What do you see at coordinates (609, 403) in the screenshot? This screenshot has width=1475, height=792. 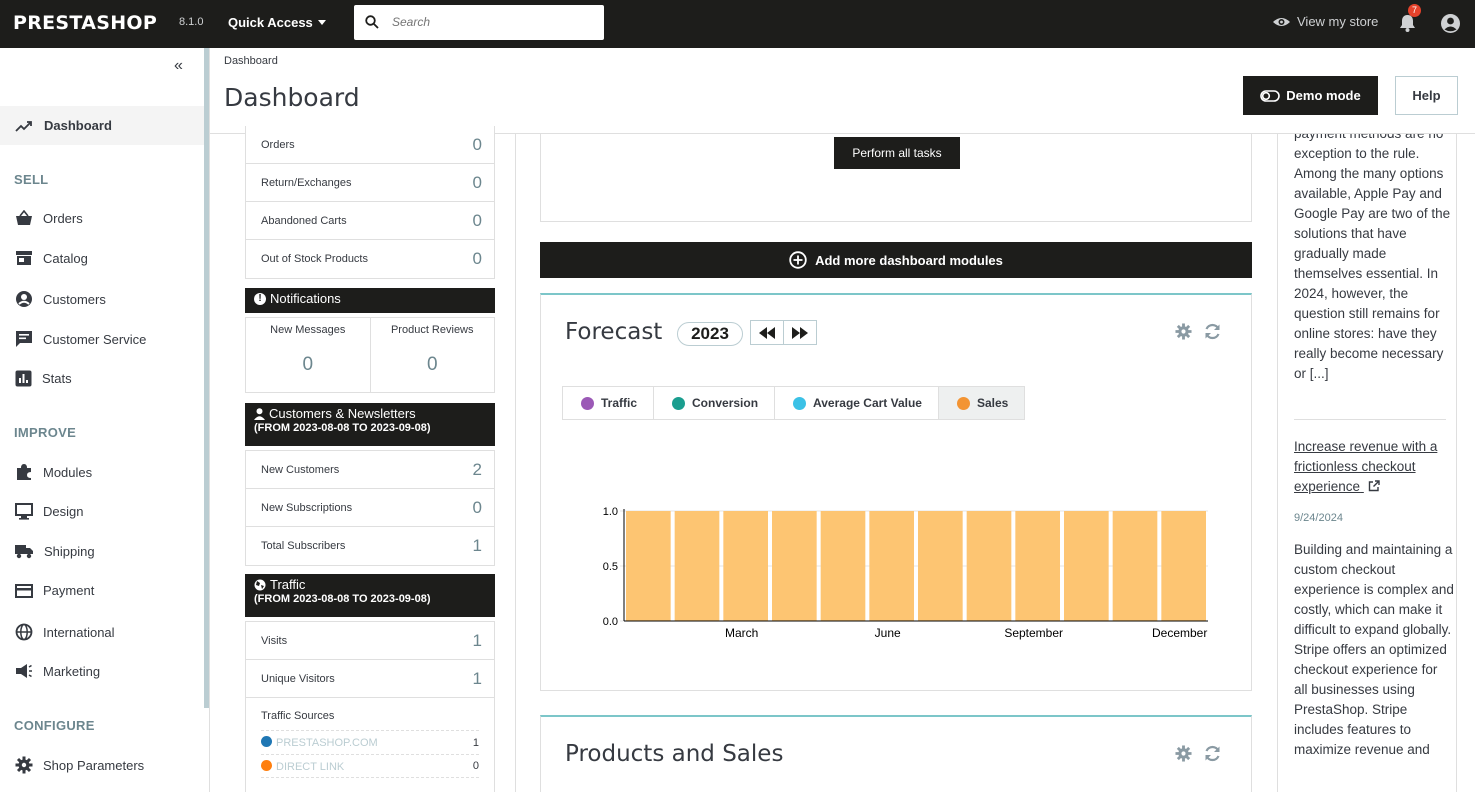 I see `legend-traffic: Traffic` at bounding box center [609, 403].